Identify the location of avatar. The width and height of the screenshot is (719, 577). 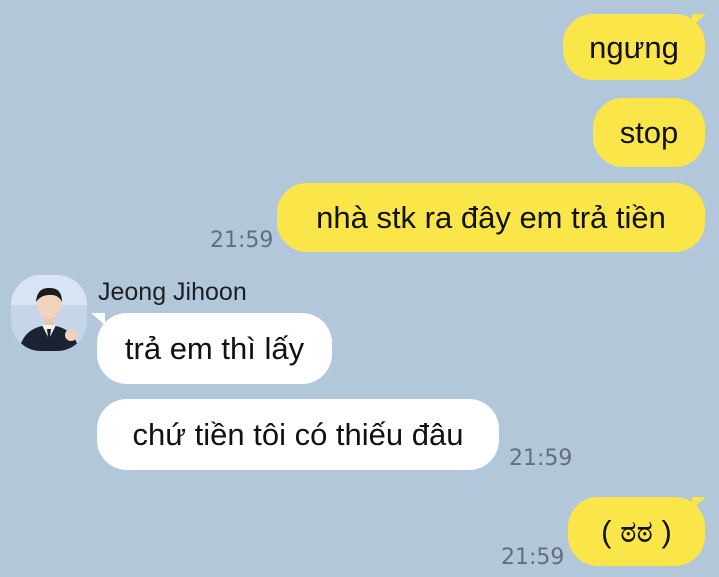
(49, 313).